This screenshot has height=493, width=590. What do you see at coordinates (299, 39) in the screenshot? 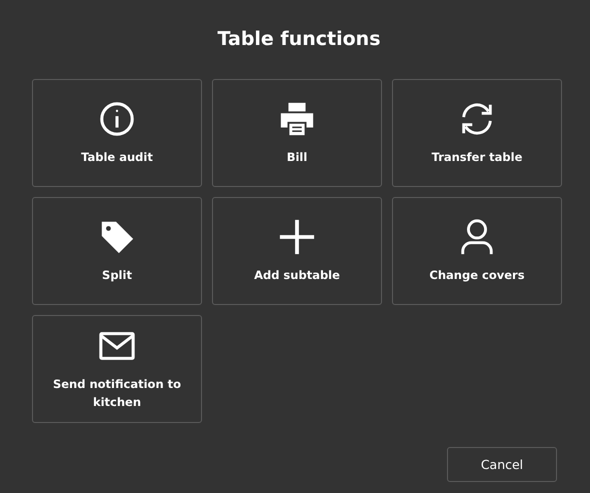
I see `dialog-title: Table functions` at bounding box center [299, 39].